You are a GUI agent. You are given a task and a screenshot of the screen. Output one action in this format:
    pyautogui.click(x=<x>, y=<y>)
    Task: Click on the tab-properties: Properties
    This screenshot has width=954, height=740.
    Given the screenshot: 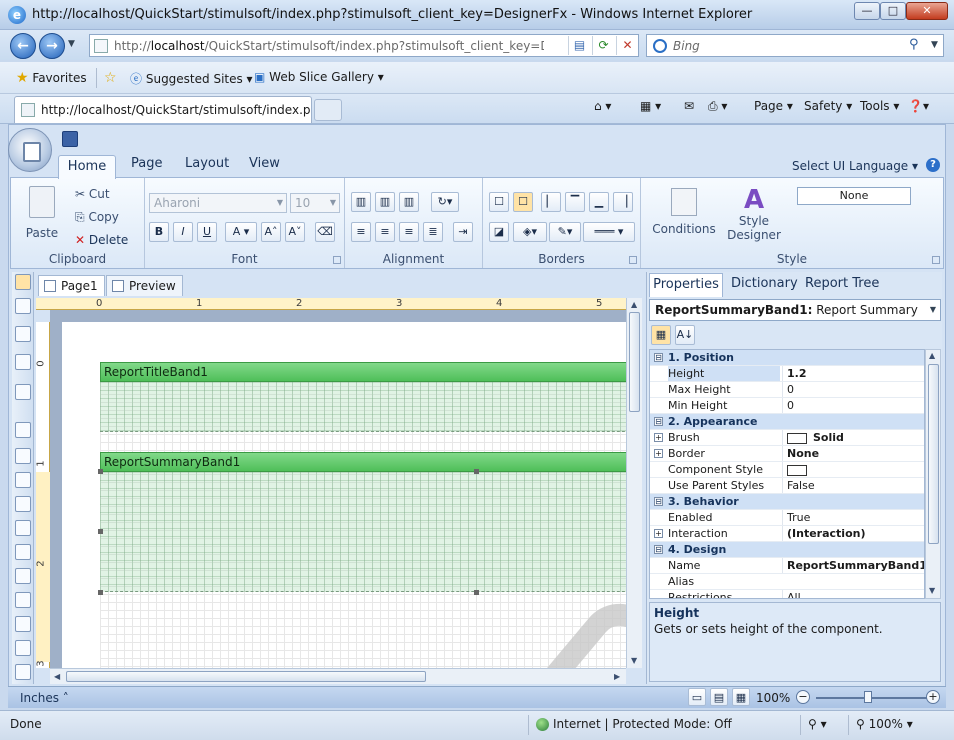 What is the action you would take?
    pyautogui.click(x=686, y=285)
    